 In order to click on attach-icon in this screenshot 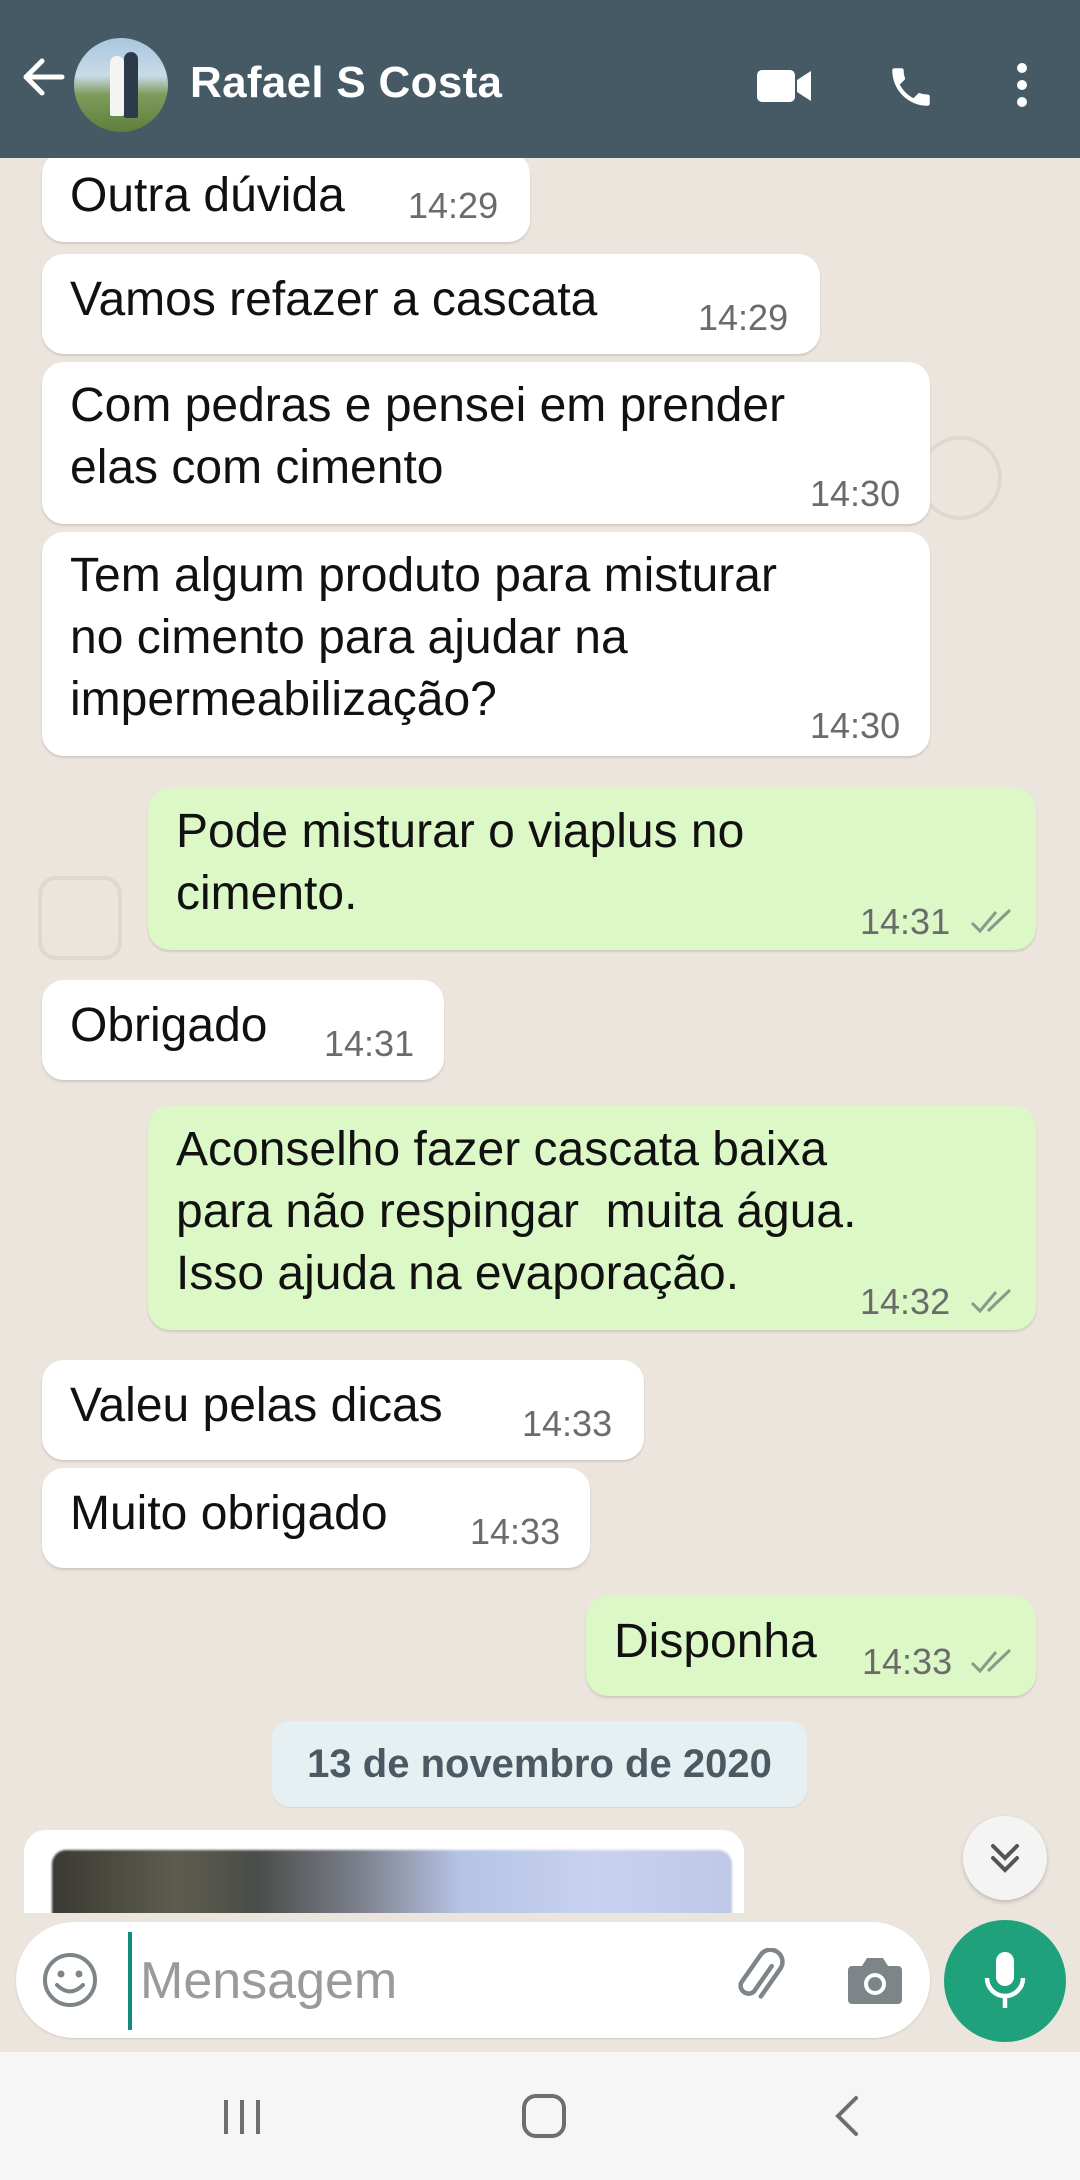, I will do `click(762, 1980)`.